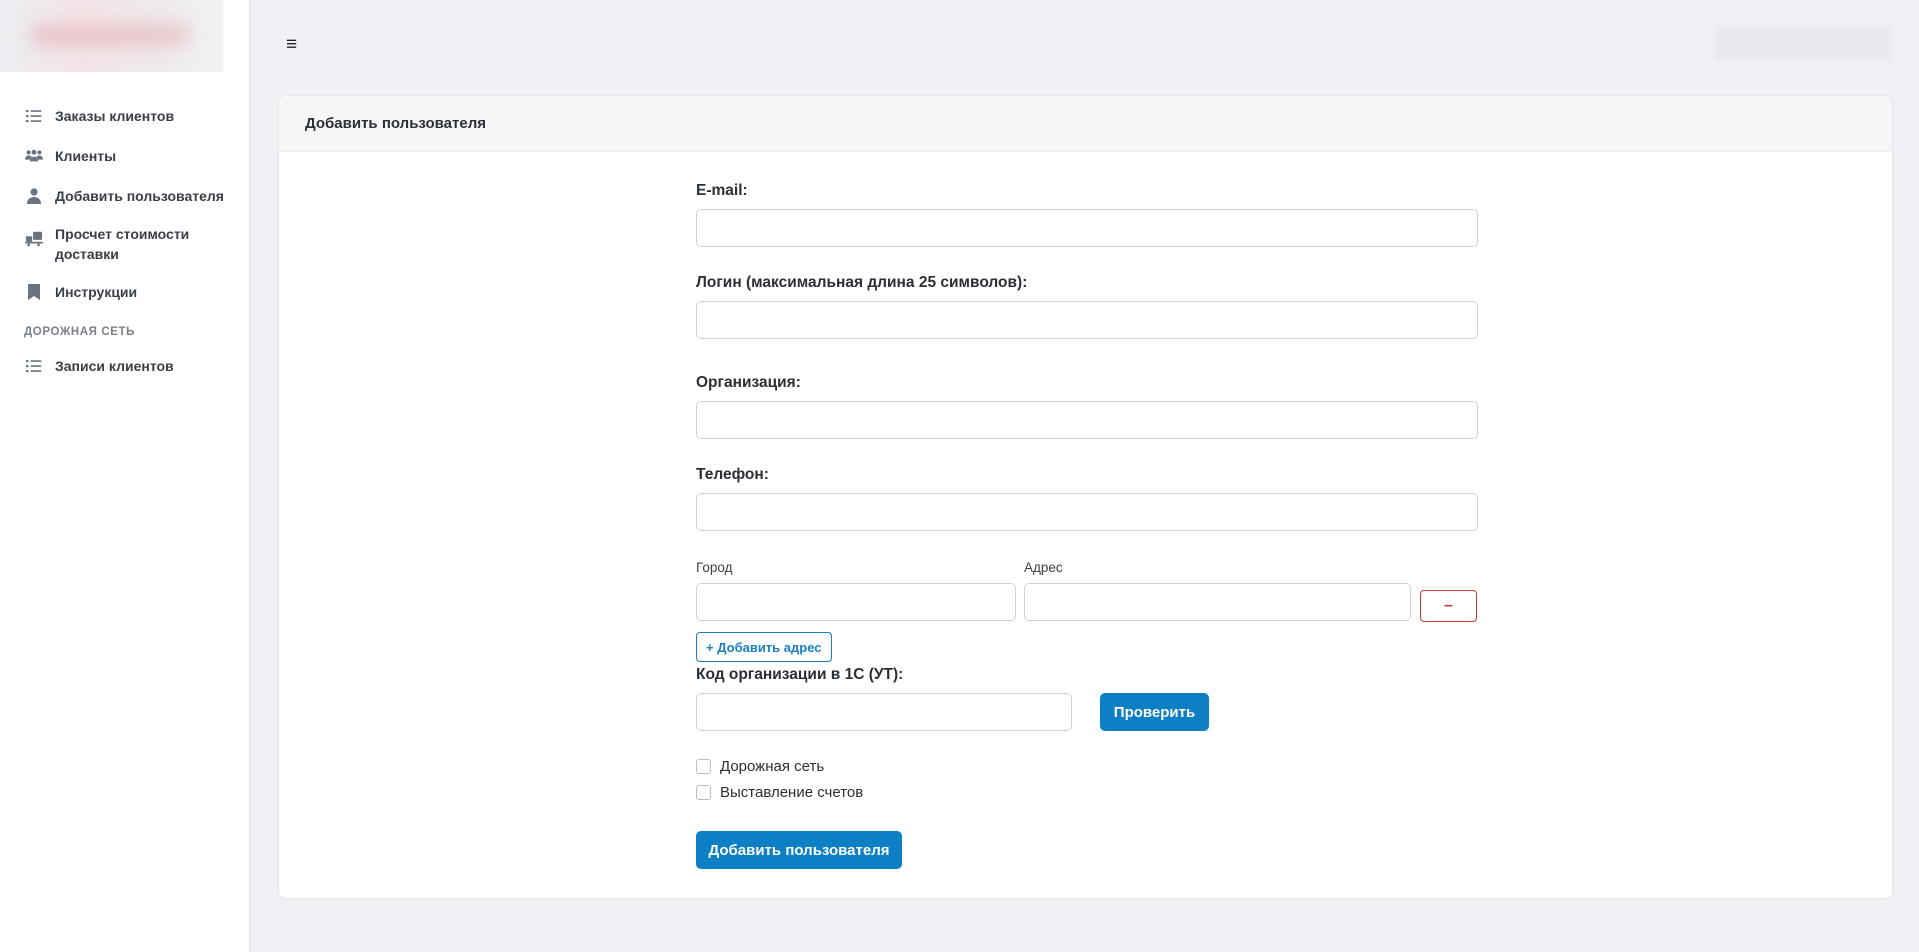 The image size is (1919, 952). What do you see at coordinates (703, 792) in the screenshot?
I see `invoicing-checkbox` at bounding box center [703, 792].